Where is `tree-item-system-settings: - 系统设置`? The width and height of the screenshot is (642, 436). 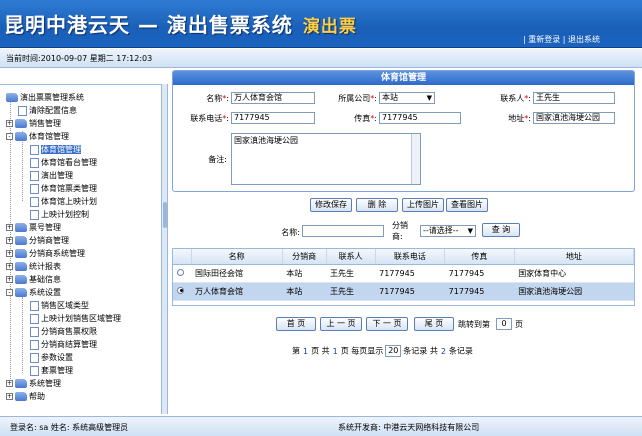 tree-item-system-settings: - 系统设置 is located at coordinates (33, 293).